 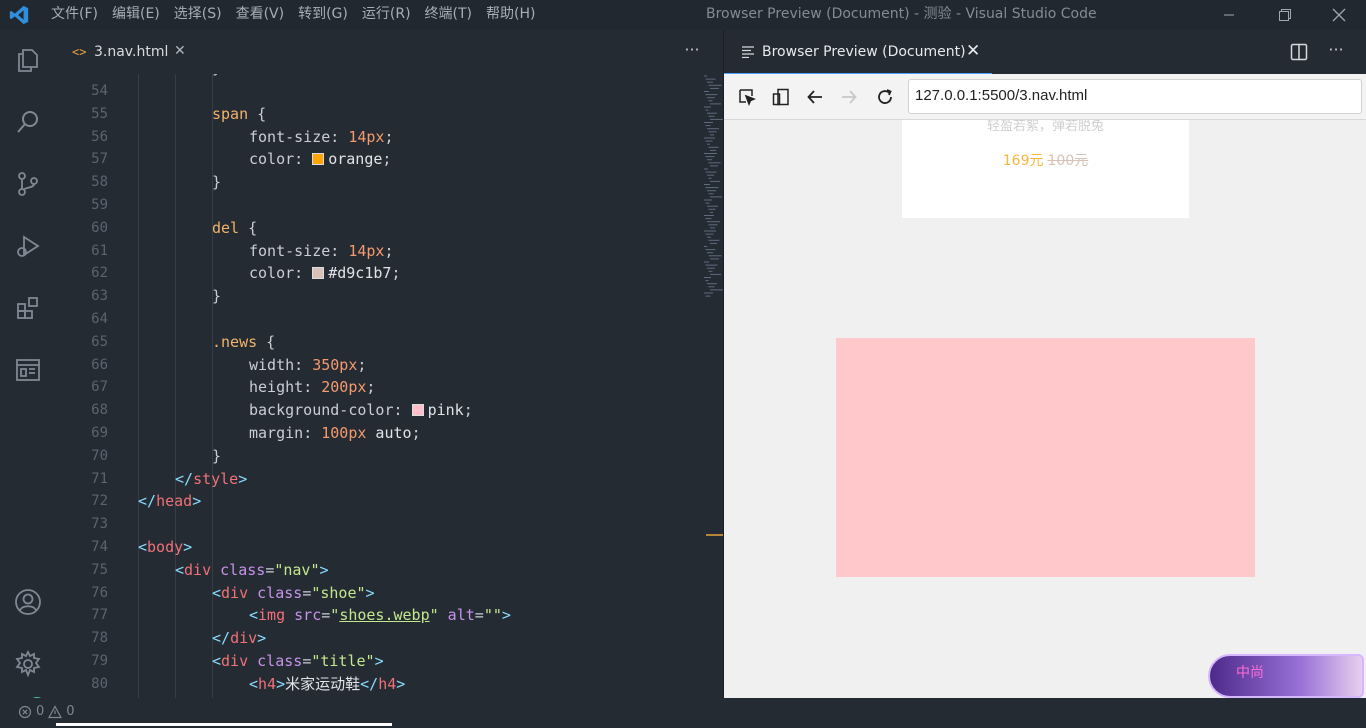 I want to click on vscode-logo-icon, so click(x=19, y=15).